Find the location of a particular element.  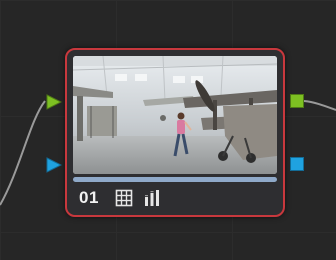

alpha-output-port is located at coordinates (297, 164).